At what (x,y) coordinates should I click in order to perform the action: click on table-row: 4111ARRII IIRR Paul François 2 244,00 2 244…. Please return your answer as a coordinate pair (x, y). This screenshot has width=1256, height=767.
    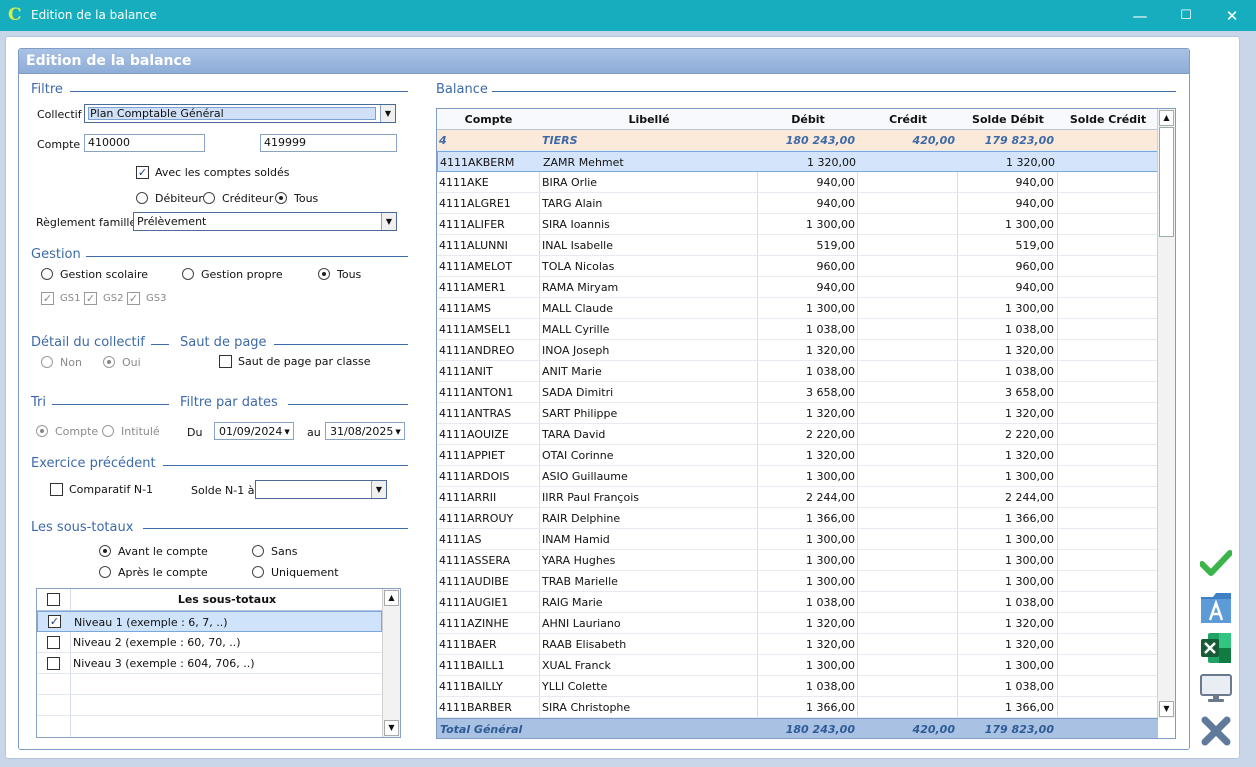
    Looking at the image, I should click on (797, 497).